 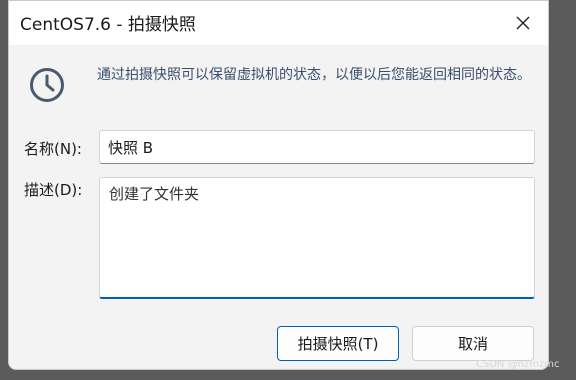 What do you see at coordinates (278, 23) in the screenshot?
I see `title-bar: CentOS7.6 - 拍摄快照` at bounding box center [278, 23].